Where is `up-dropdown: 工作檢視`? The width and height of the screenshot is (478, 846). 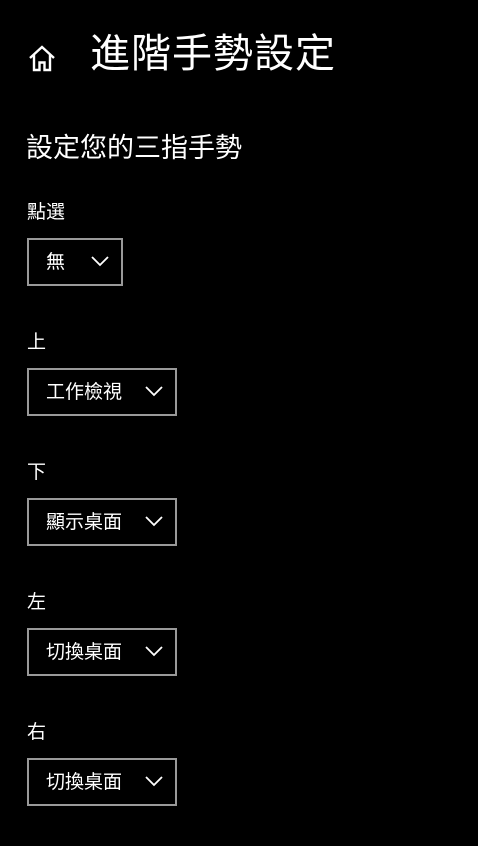 up-dropdown: 工作檢視 is located at coordinates (102, 392).